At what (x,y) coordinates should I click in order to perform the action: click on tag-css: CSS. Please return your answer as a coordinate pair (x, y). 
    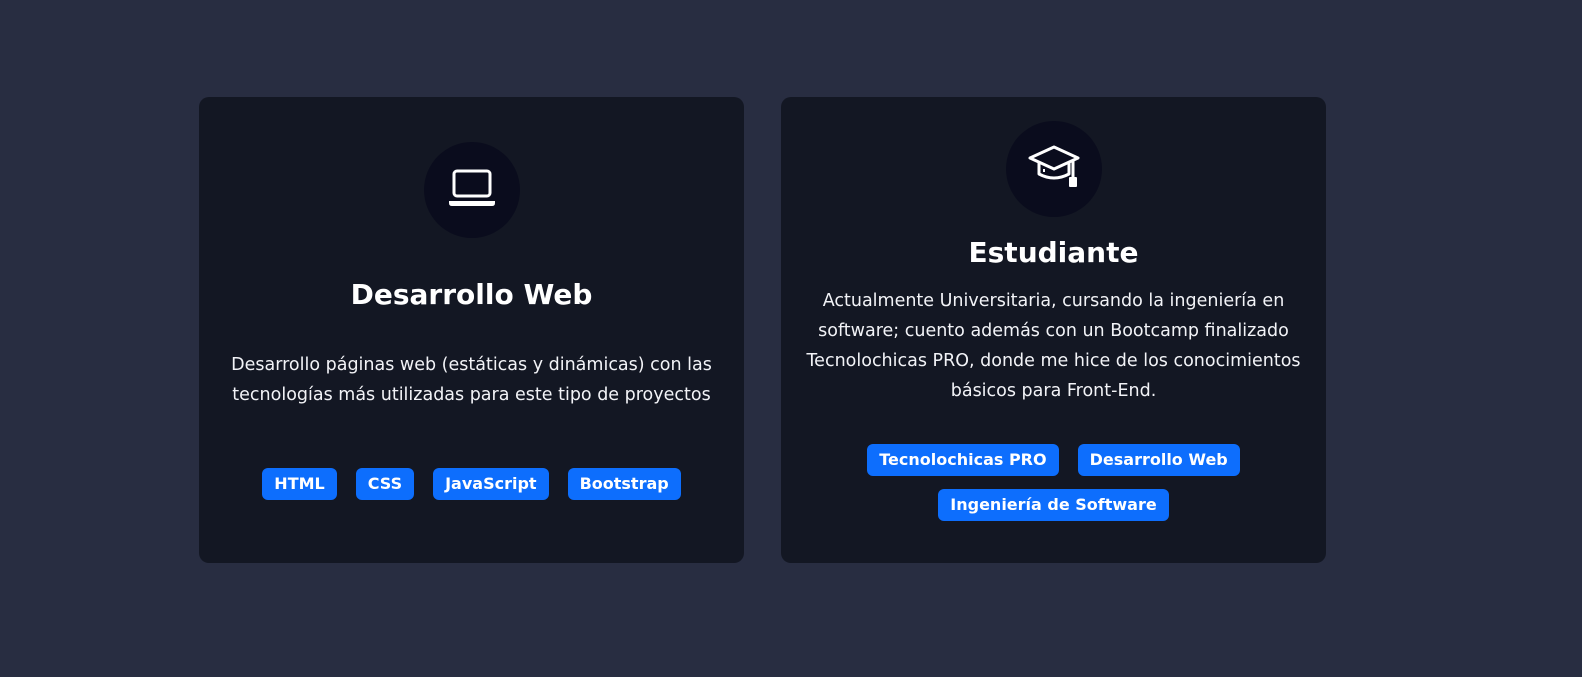
    Looking at the image, I should click on (385, 484).